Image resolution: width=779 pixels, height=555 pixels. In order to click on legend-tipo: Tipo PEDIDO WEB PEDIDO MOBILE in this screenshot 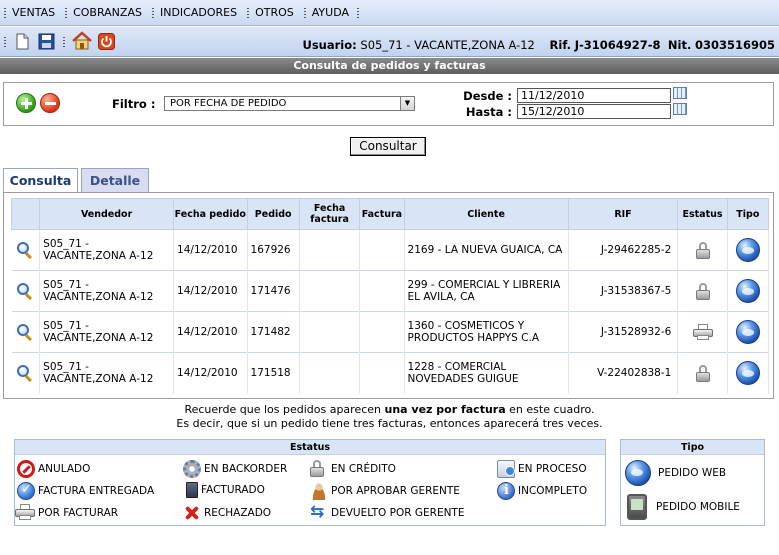, I will do `click(692, 482)`.